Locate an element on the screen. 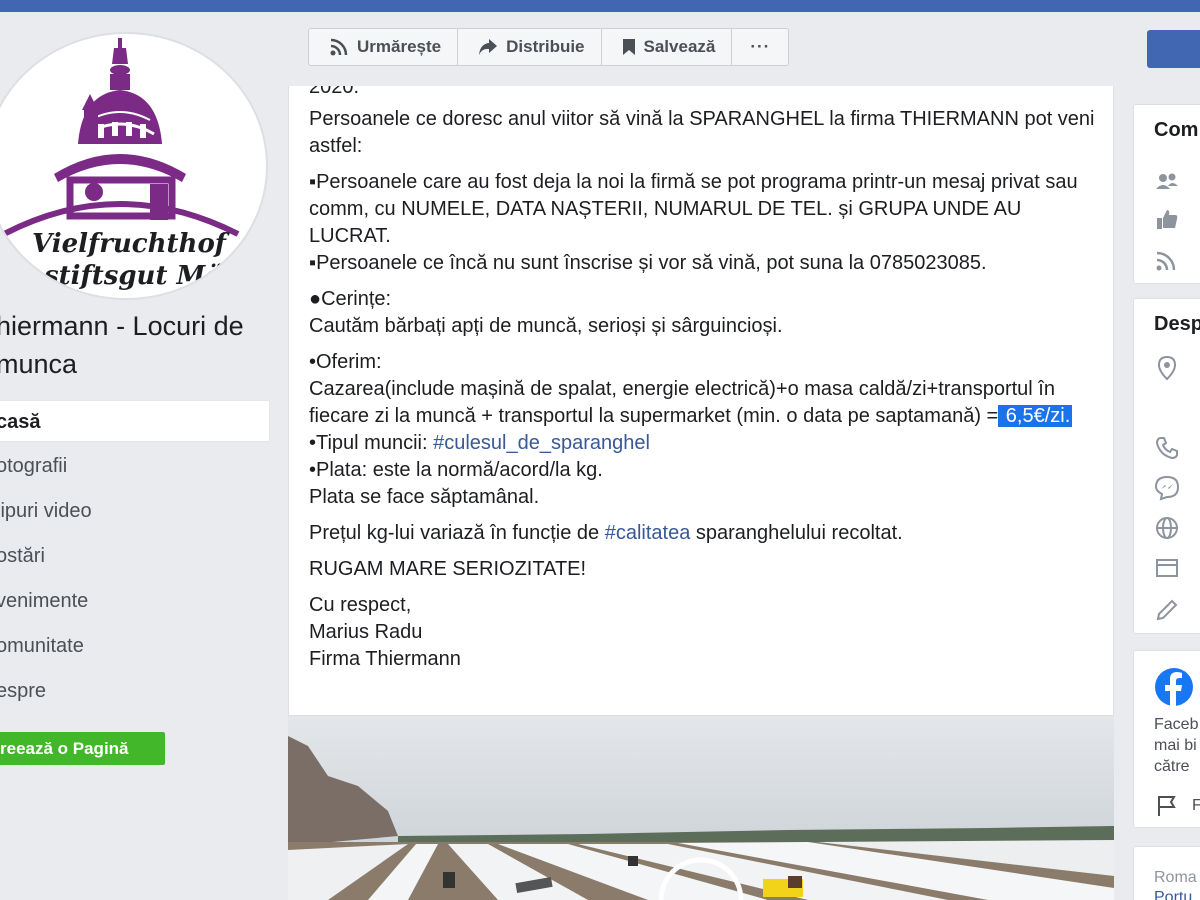 The width and height of the screenshot is (1200, 900). page-profile-picture: Vielfruchthof stiftsgut Mö is located at coordinates (134, 166).